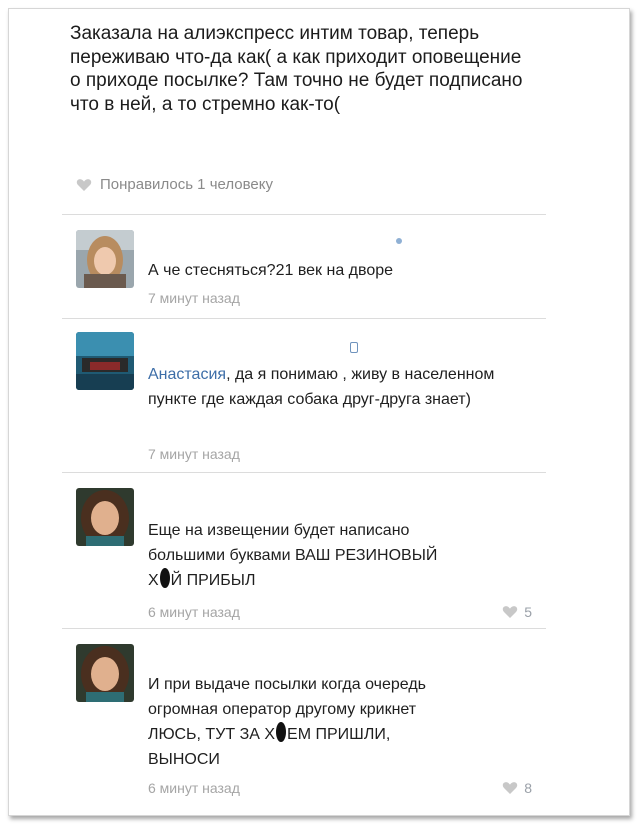 The width and height of the screenshot is (640, 826). What do you see at coordinates (212, 734) in the screenshot?
I see `comment-text-part: ЛЮСЬ, ТУТ ЗА Х` at bounding box center [212, 734].